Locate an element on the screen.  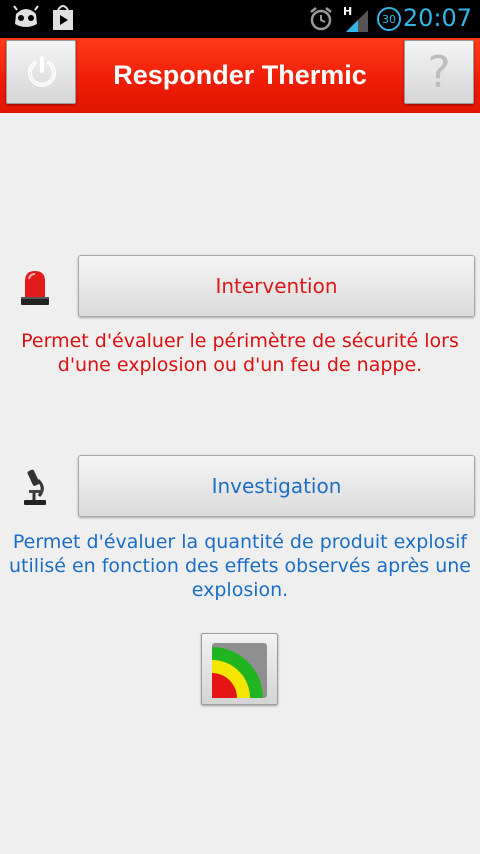
siren-icon is located at coordinates (35, 290).